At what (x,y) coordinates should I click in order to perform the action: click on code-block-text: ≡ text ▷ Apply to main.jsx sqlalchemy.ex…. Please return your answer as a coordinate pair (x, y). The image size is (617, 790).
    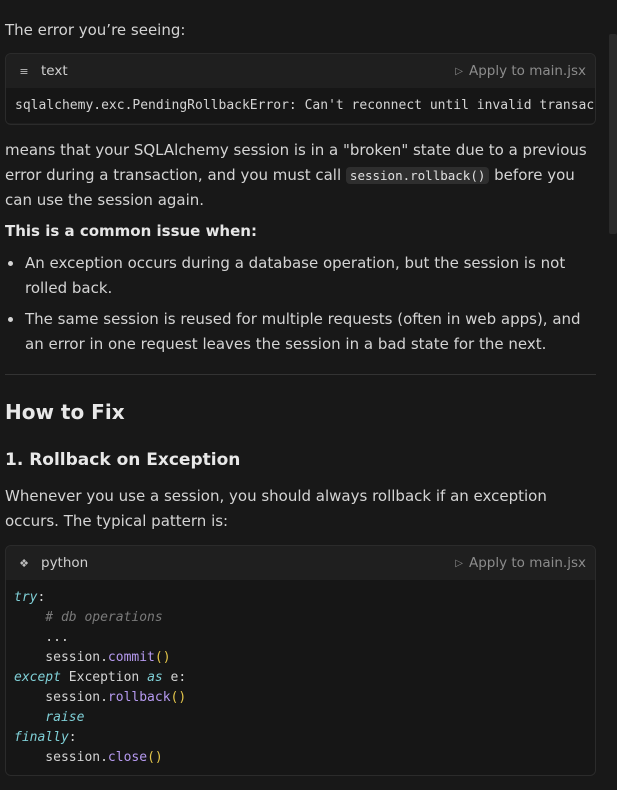
    Looking at the image, I should click on (300, 89).